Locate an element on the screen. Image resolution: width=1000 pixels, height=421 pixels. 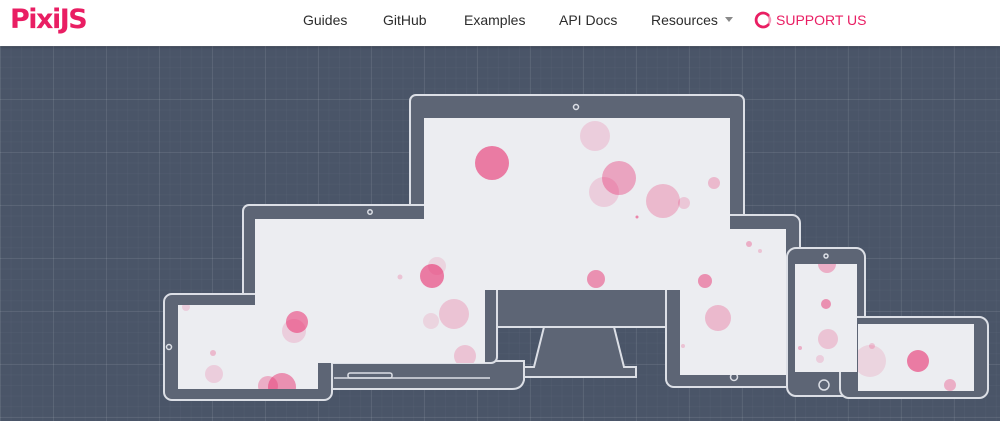
nav-dropdown-resources-label: Resources is located at coordinates (684, 20).